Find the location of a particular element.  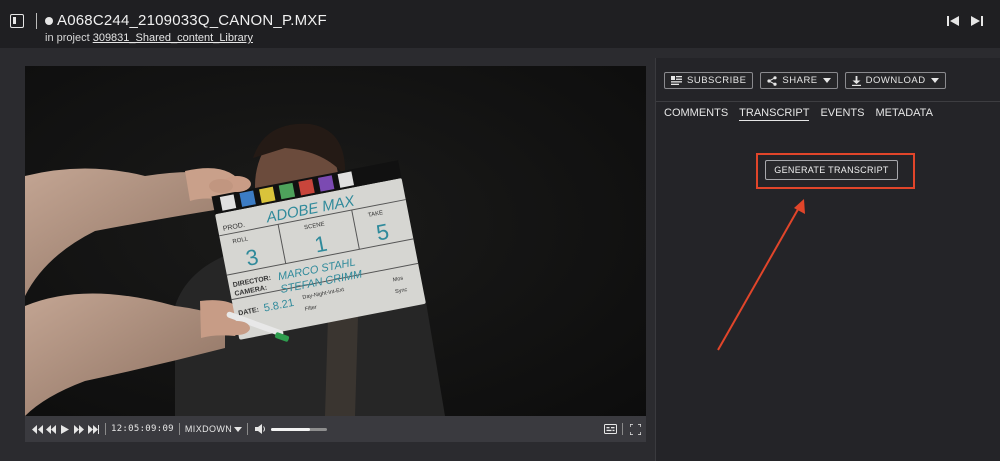

player-right-controls is located at coordinates (622, 429).